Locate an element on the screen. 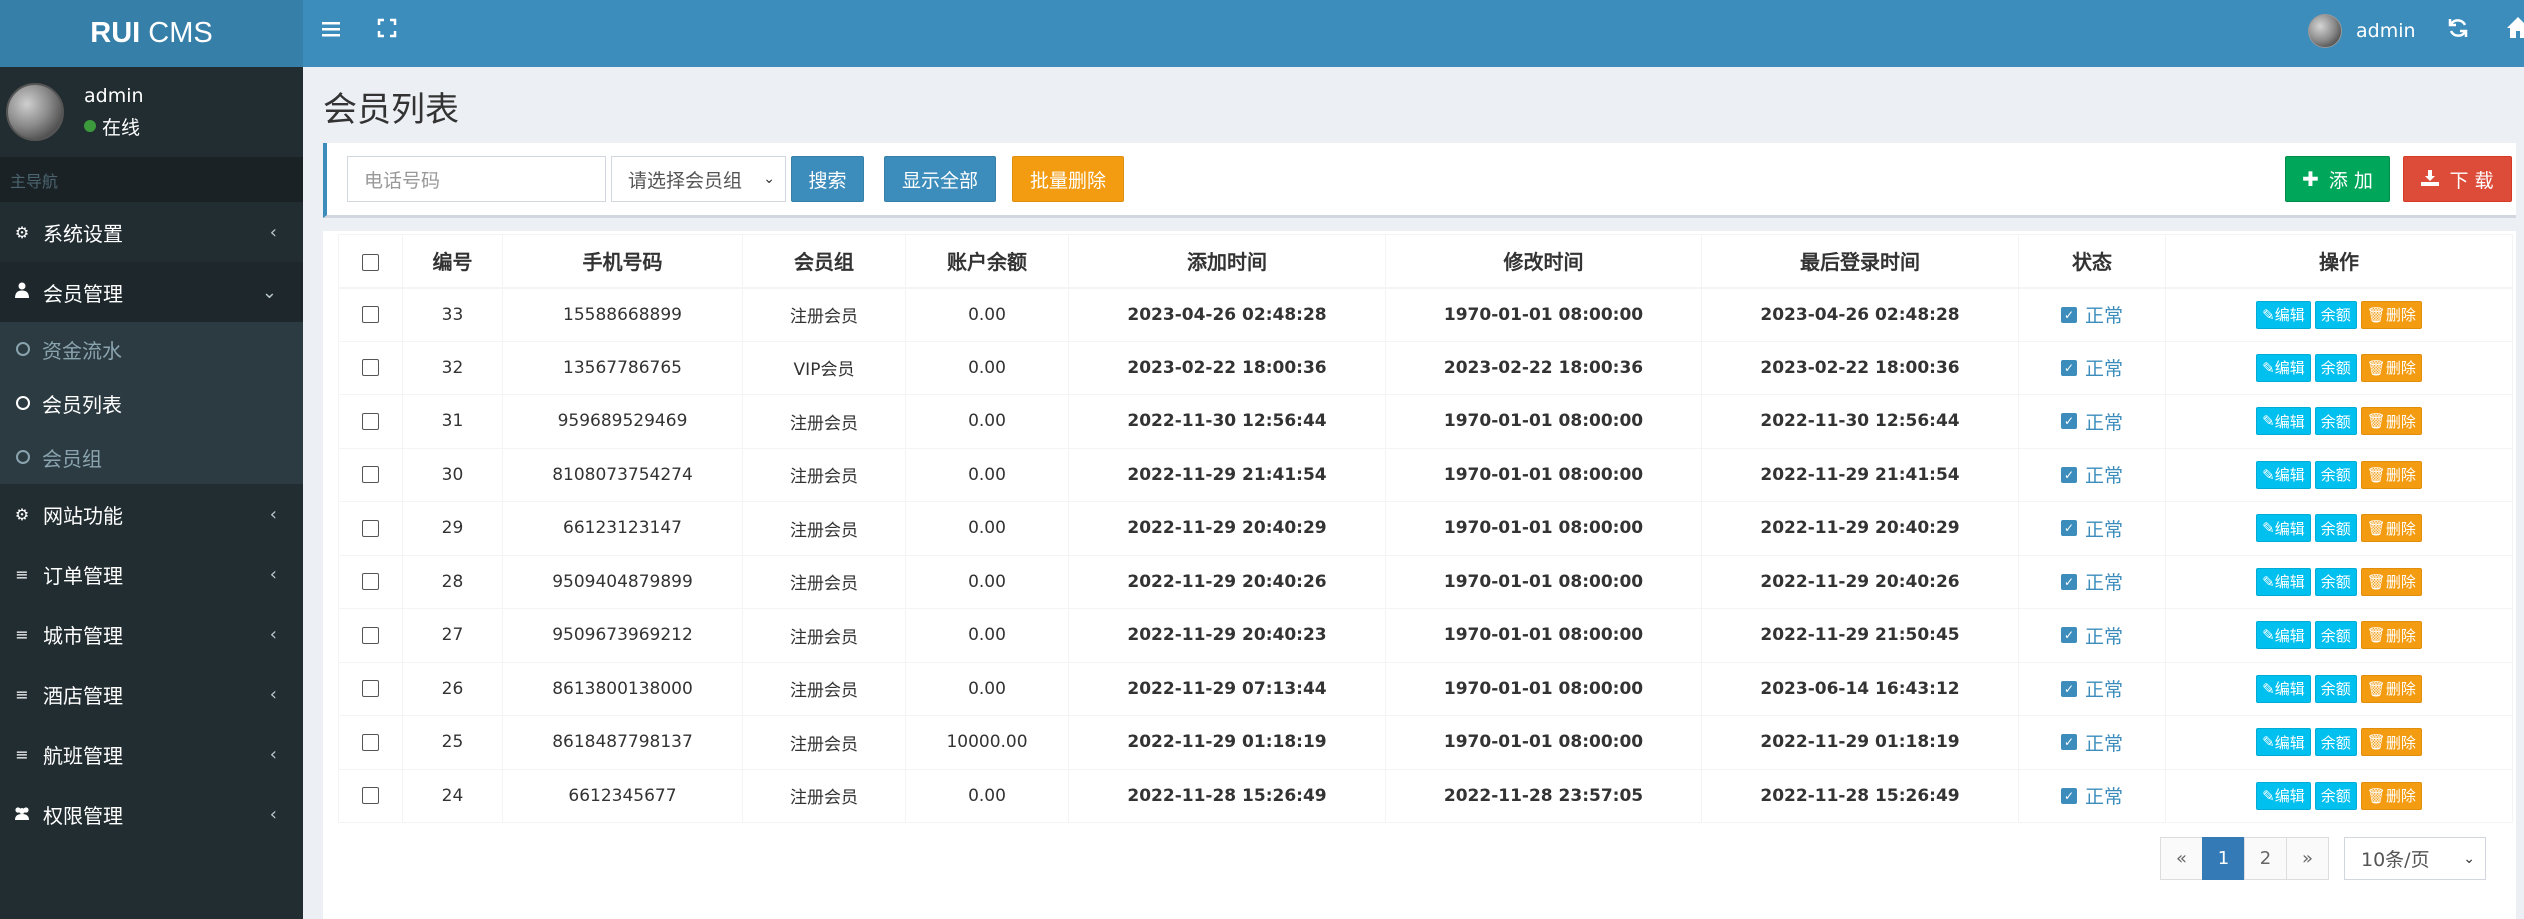  sidebar-subitem-member-list: 会员列表 is located at coordinates (151, 403).